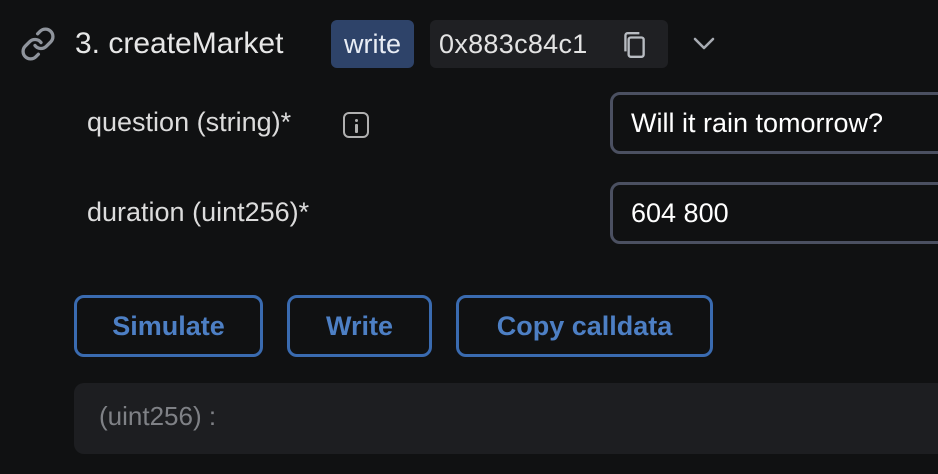  I want to click on copy-calldata-button: Copy calldata, so click(584, 326).